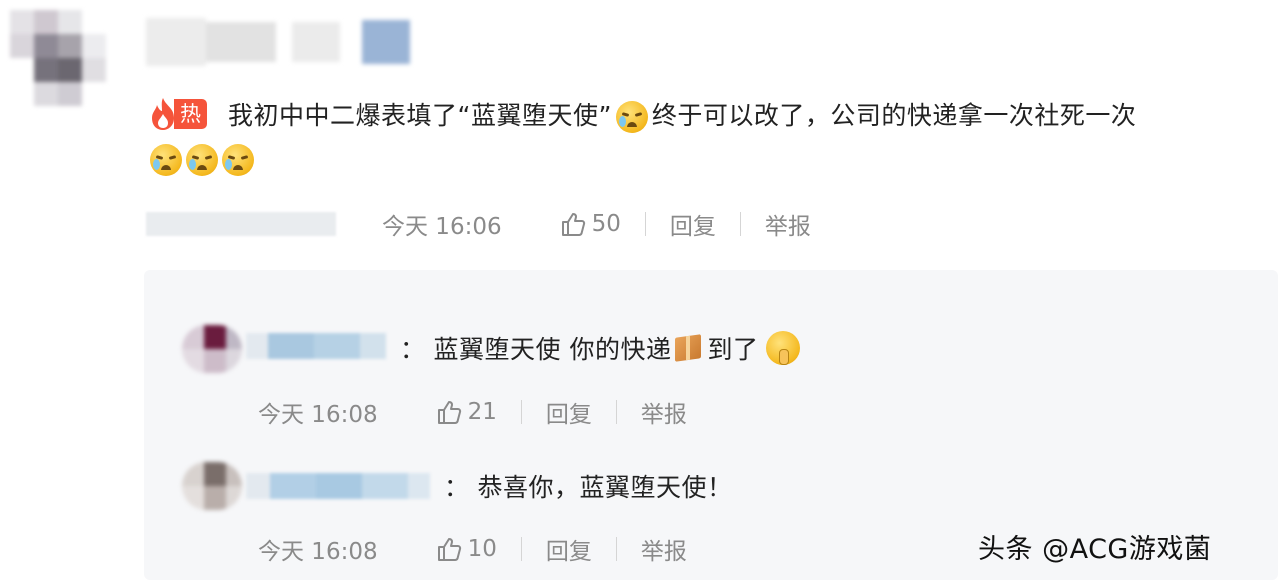 The width and height of the screenshot is (1278, 580). I want to click on shush-emoji-icon, so click(783, 348).